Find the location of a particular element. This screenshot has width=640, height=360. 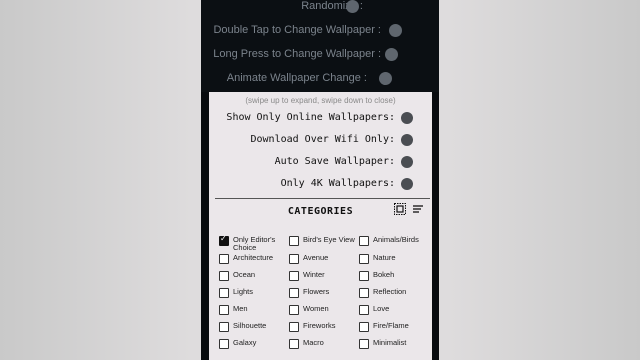

category-label: Macro is located at coordinates (313, 342).